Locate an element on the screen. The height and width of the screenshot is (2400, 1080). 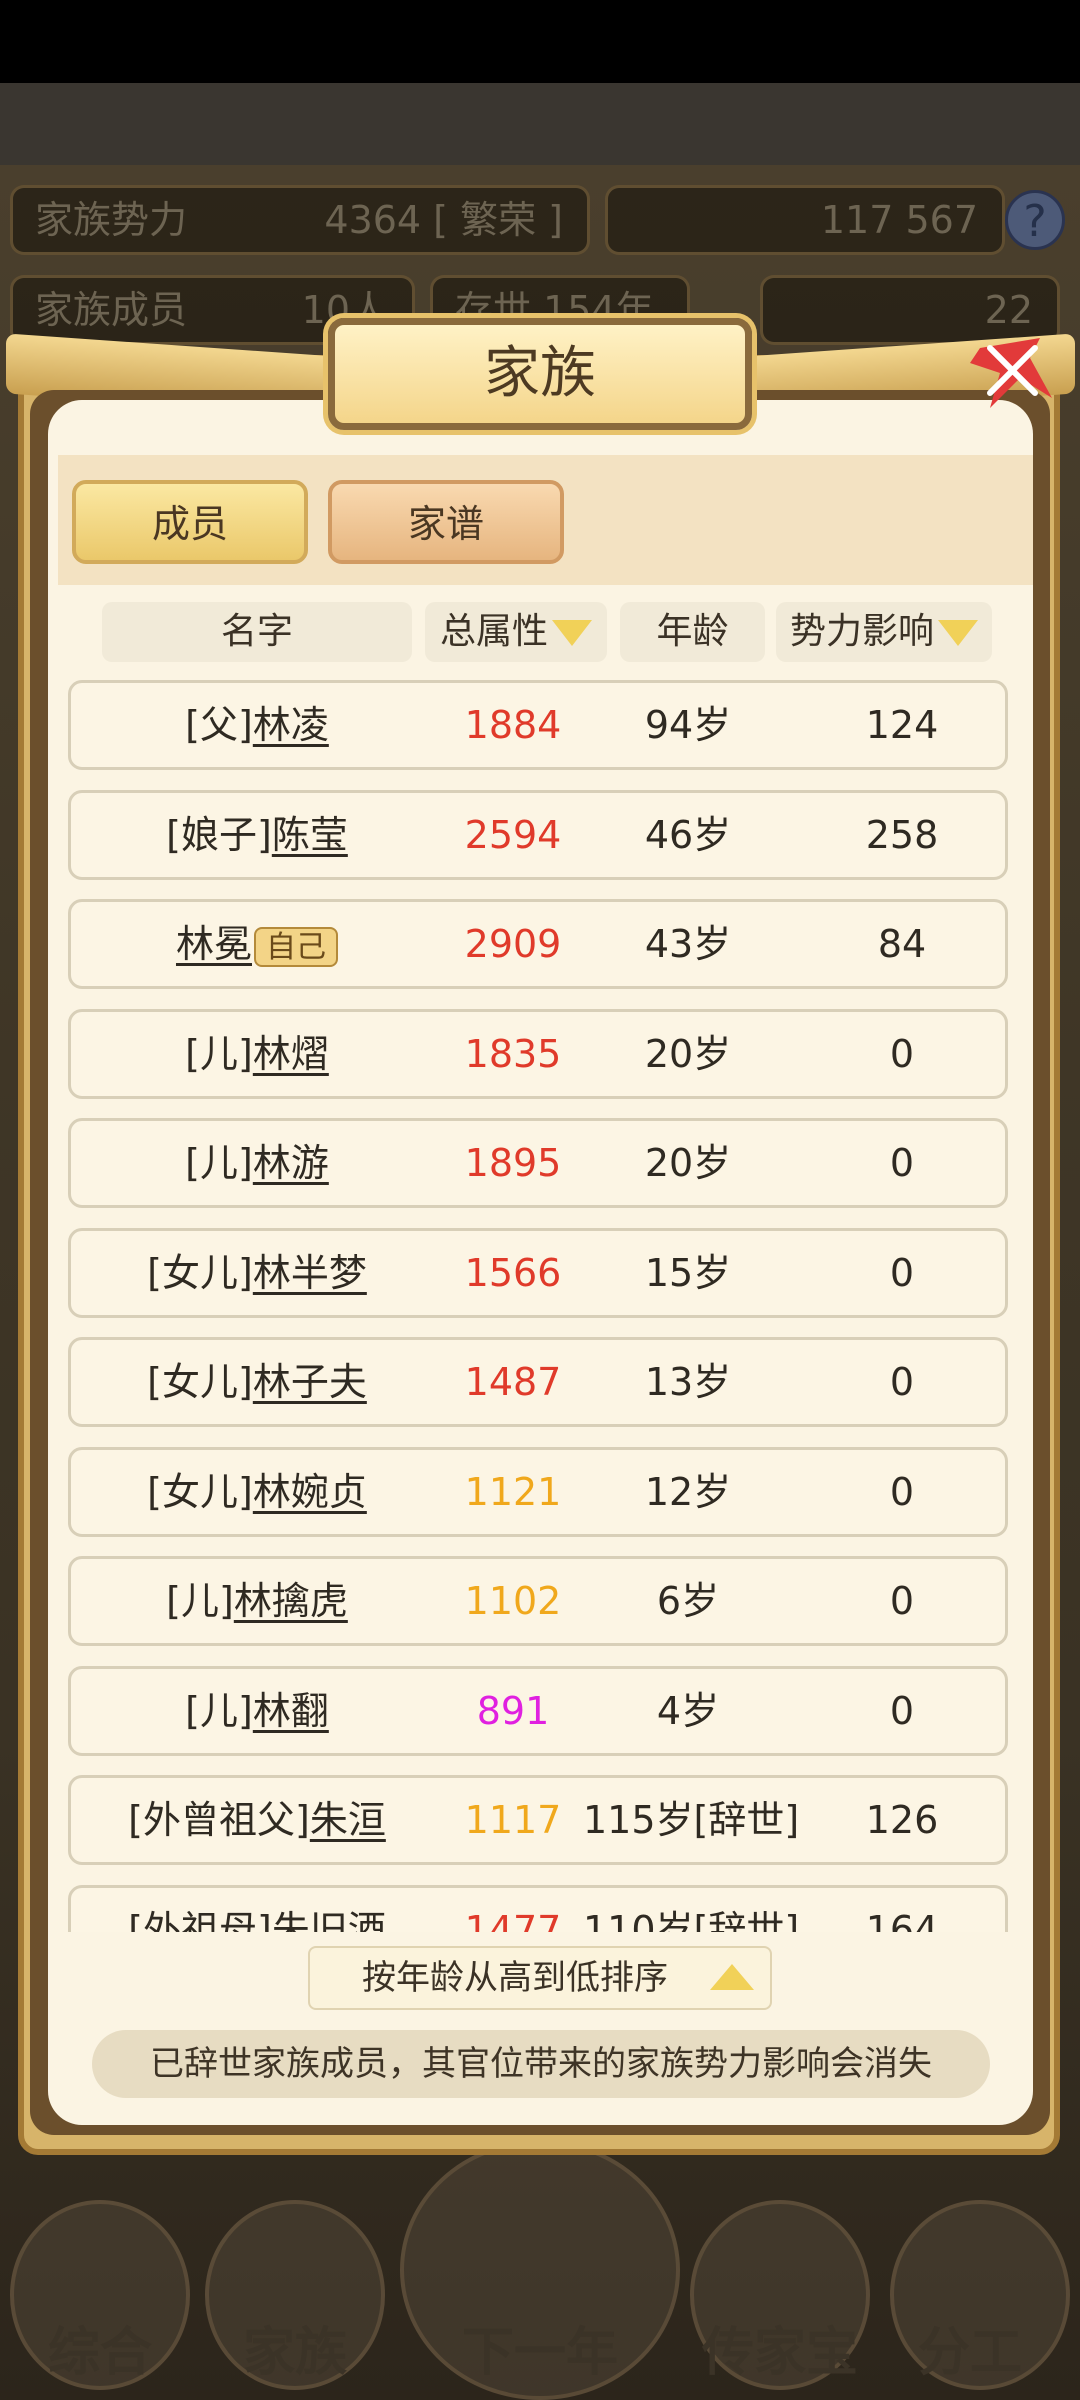
member-influence: 258 is located at coordinates (902, 835).